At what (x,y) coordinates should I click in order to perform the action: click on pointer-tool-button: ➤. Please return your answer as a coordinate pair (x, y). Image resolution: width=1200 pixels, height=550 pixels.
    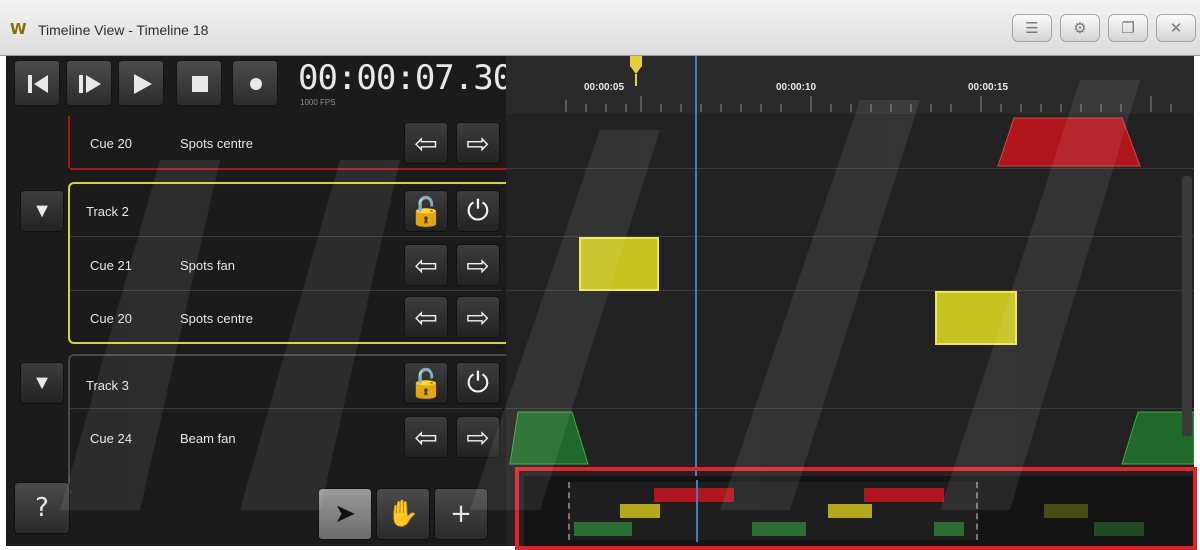
    Looking at the image, I should click on (345, 514).